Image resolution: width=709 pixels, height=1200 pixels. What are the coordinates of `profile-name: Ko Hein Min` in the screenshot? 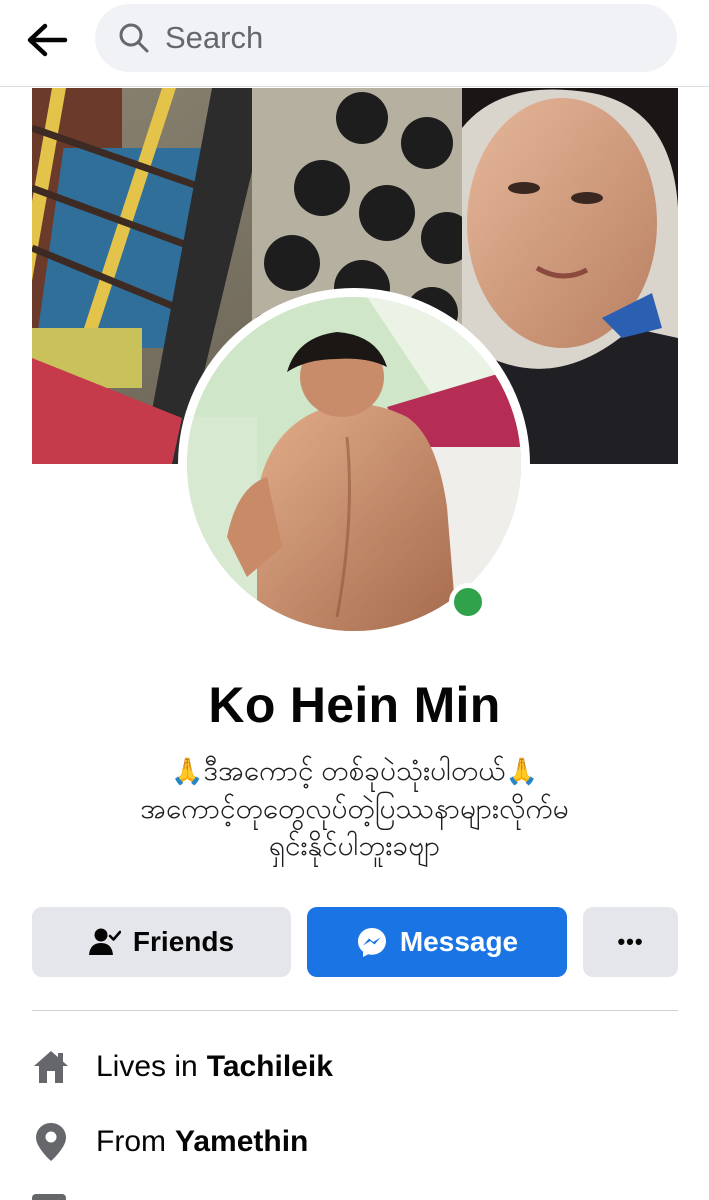 It's located at (354, 705).